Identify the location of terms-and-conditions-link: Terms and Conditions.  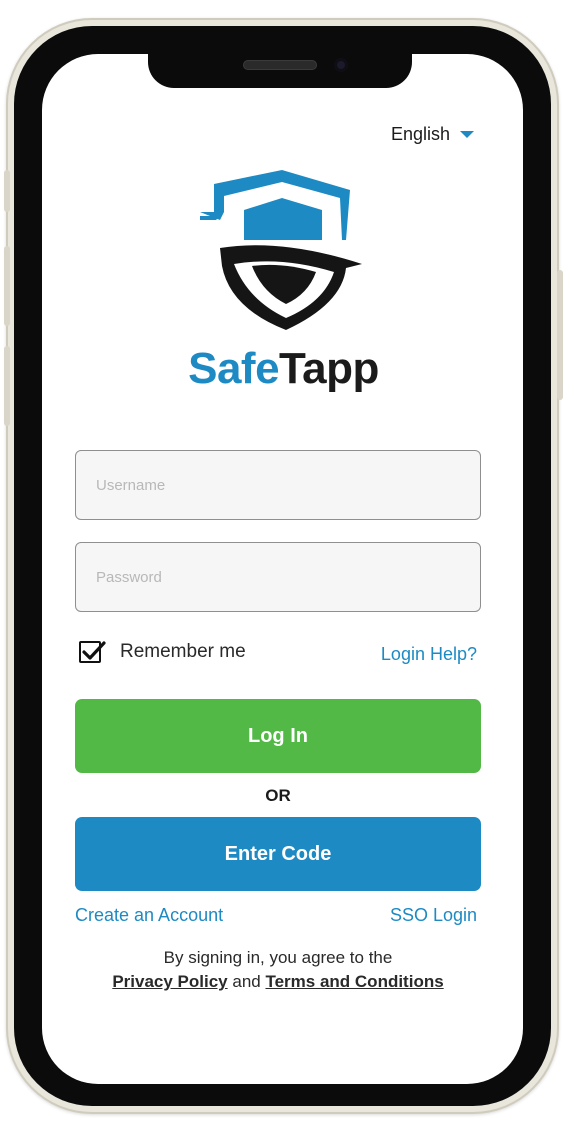
(354, 981).